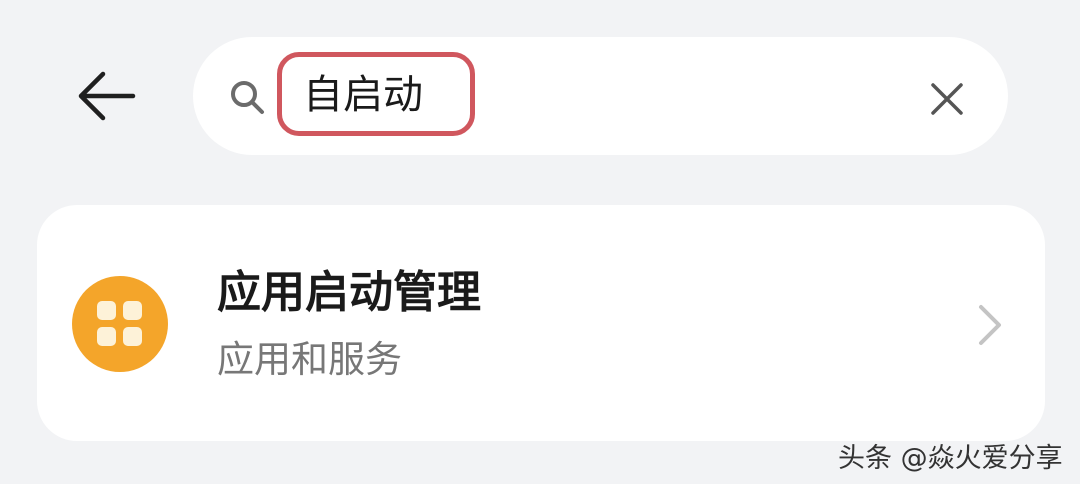  I want to click on back-button, so click(106, 96).